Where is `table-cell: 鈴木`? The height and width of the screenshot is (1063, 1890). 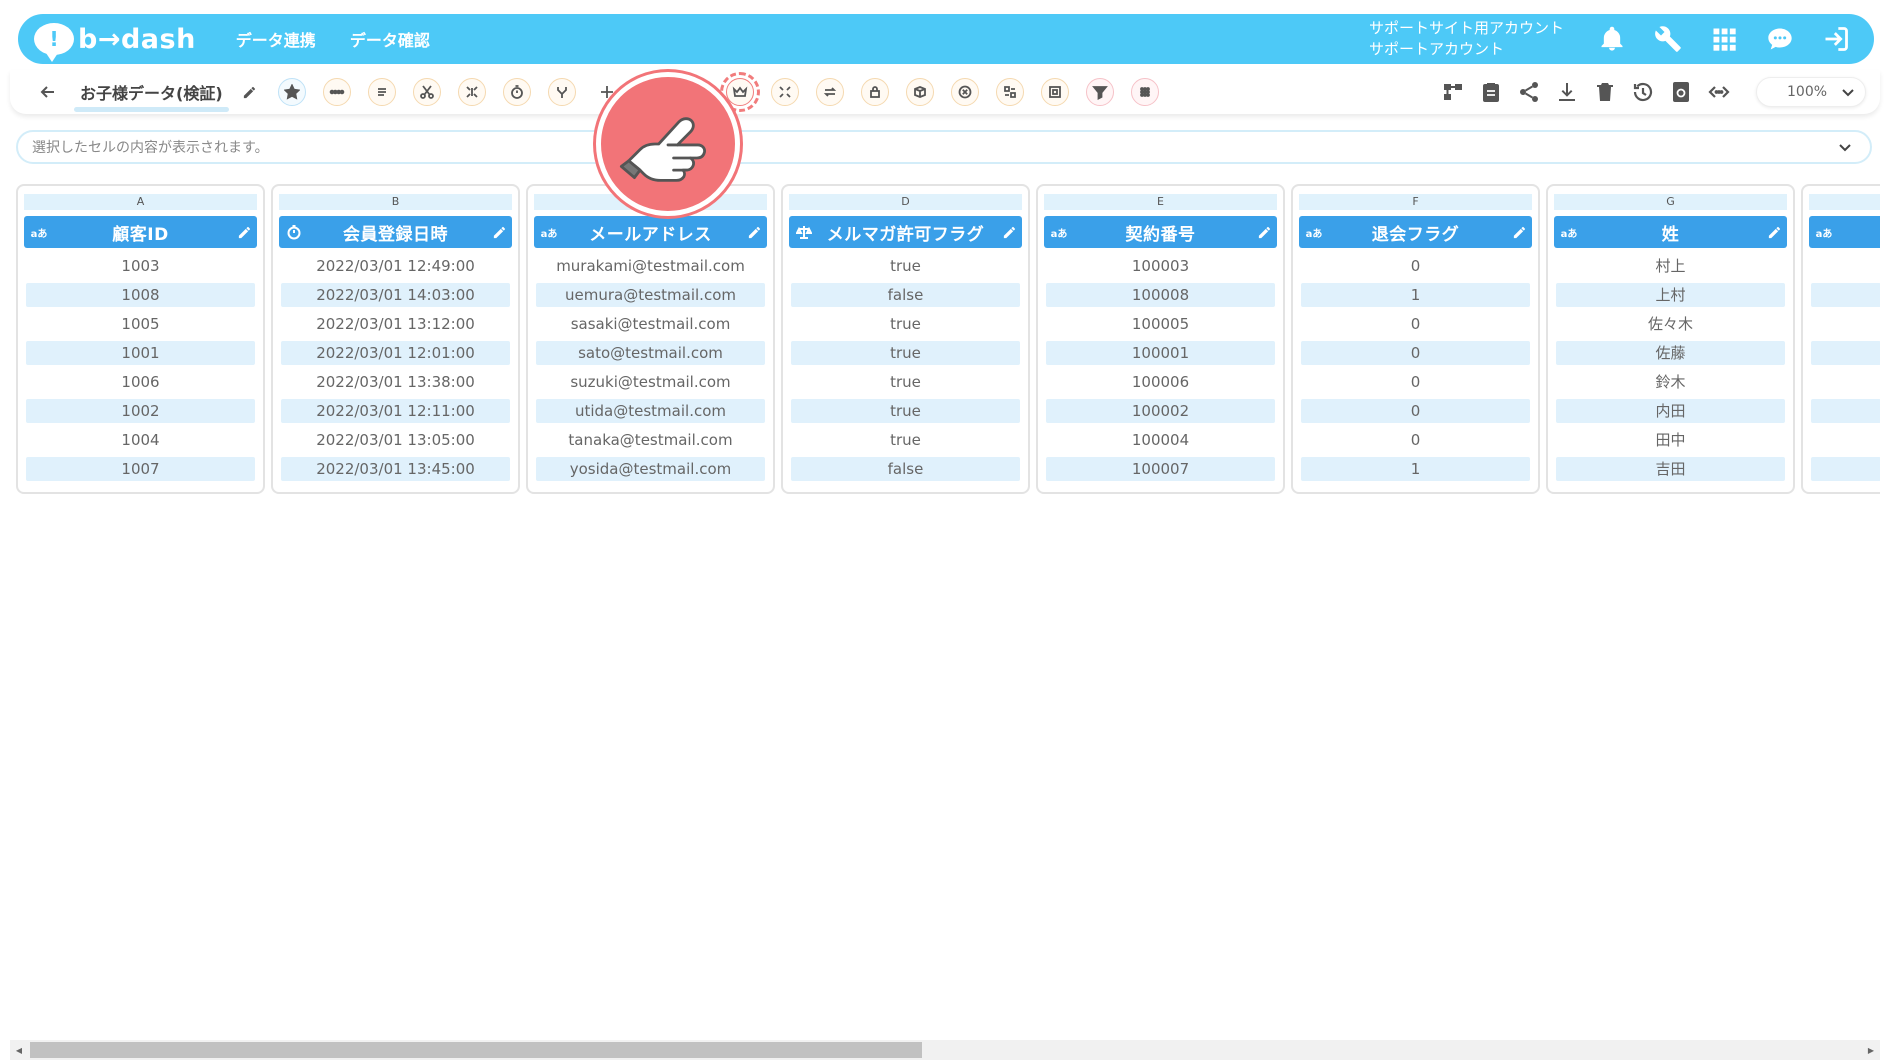
table-cell: 鈴木 is located at coordinates (1670, 382).